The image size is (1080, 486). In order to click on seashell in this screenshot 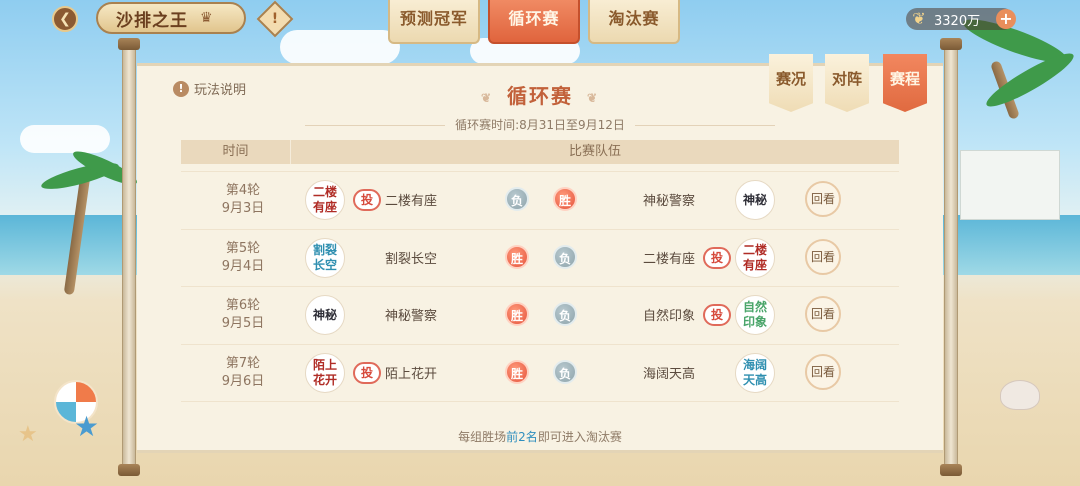, I will do `click(1020, 395)`.